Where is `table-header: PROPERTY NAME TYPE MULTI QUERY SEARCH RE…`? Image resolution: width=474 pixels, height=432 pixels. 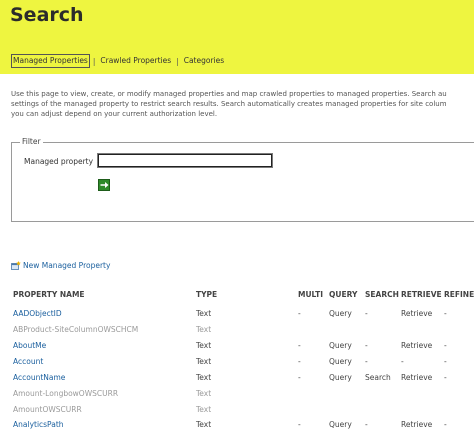 table-header: PROPERTY NAME TYPE MULTI QUERY SEARCH RE… is located at coordinates (237, 296).